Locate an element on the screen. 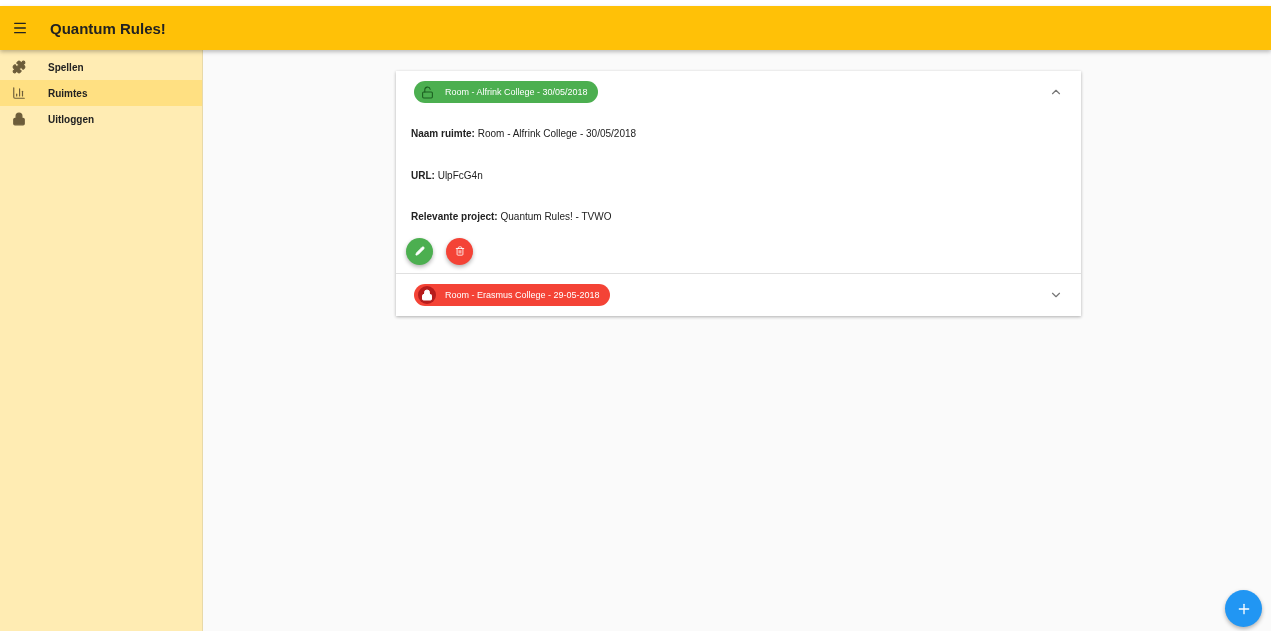 This screenshot has height=631, width=1271. edit-button is located at coordinates (419, 251).